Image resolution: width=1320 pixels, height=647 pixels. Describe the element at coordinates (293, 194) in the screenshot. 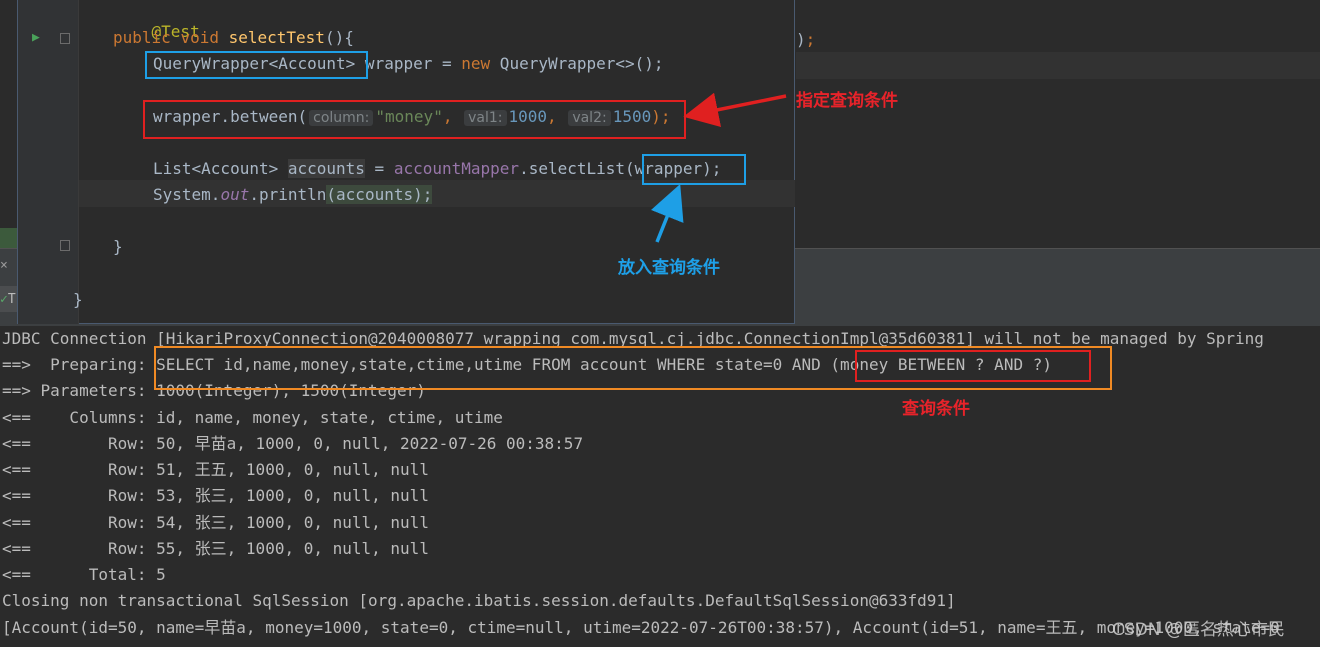

I see `code-line-println: System.out.println(accounts);` at that location.